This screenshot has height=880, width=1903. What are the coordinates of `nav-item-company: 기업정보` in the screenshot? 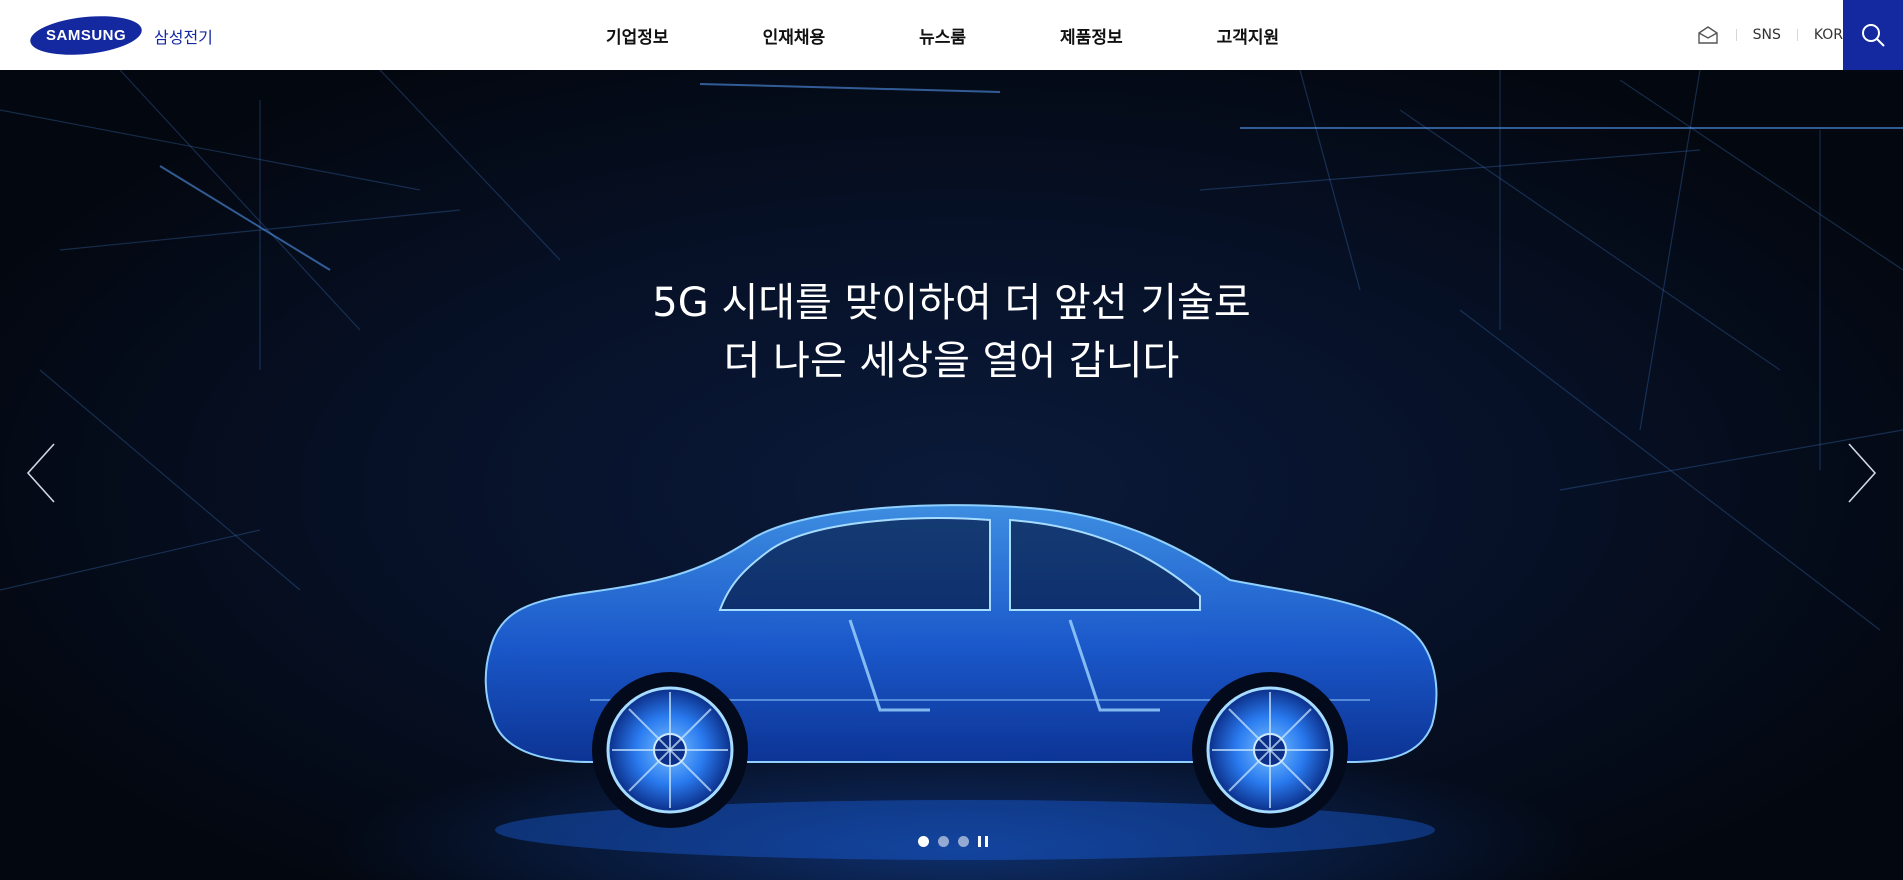 It's located at (637, 35).